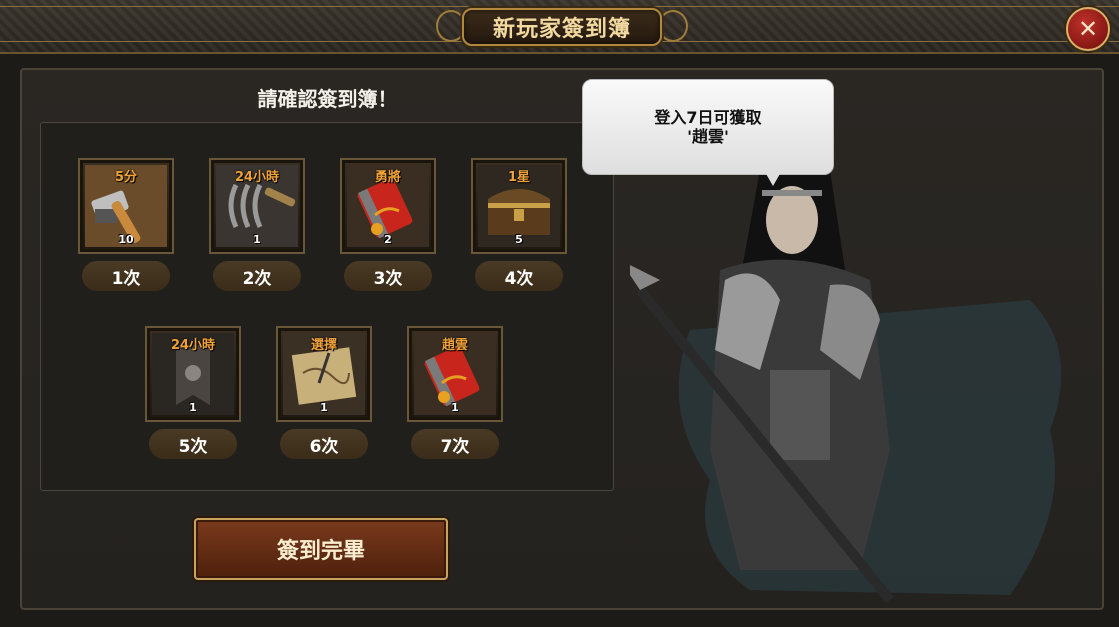 The image size is (1119, 627). What do you see at coordinates (562, 27) in the screenshot?
I see `page-title: 新玩家簽到簿` at bounding box center [562, 27].